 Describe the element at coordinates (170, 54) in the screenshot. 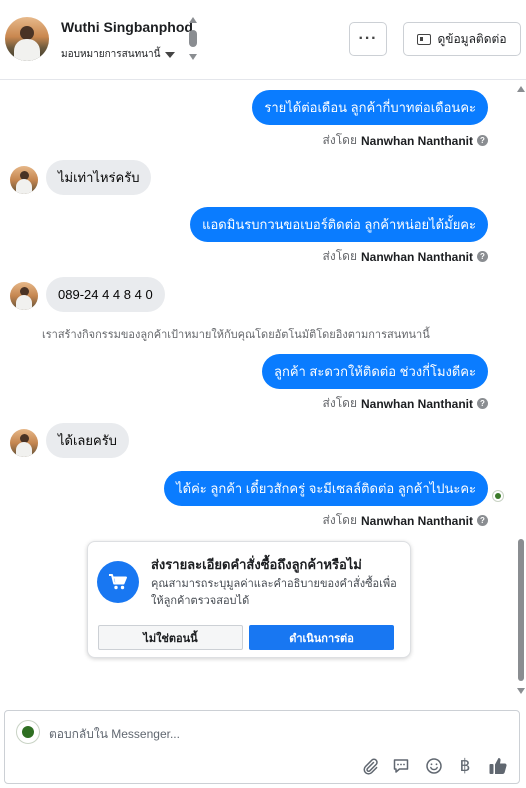

I see `caret-down-icon` at that location.